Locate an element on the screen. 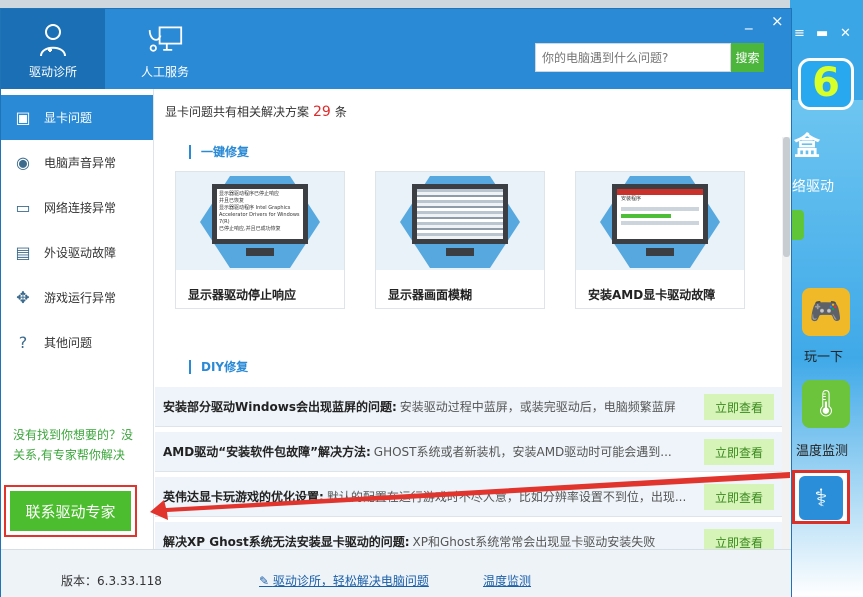  sidebar-item-game: ✥ 游戏运行异常 is located at coordinates (77, 297).